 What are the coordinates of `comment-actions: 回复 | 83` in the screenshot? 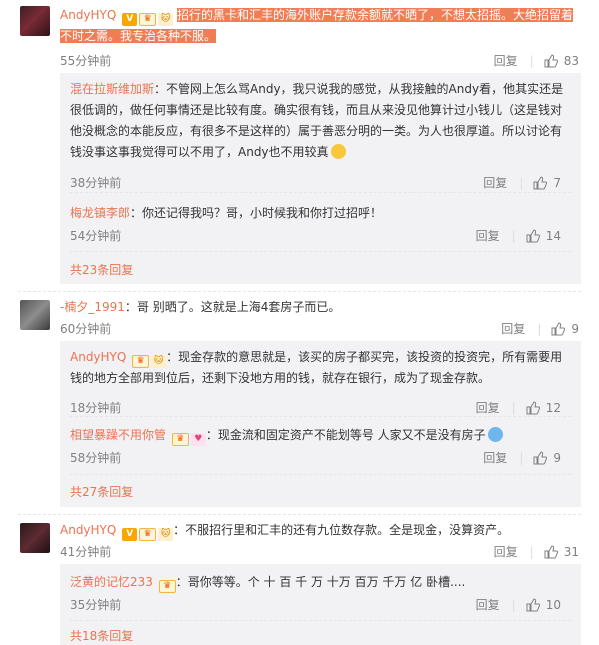 It's located at (536, 60).